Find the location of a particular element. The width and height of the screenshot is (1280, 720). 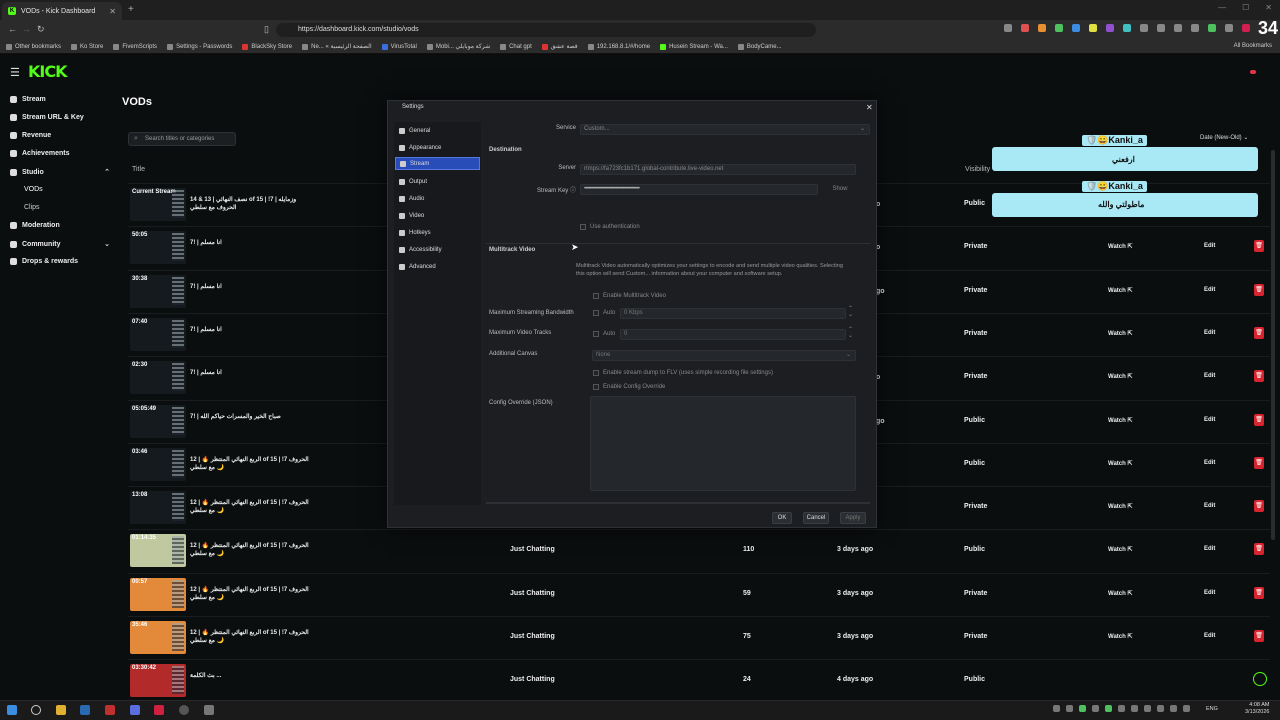

bookmark: Other bookmarks is located at coordinates (33, 46).